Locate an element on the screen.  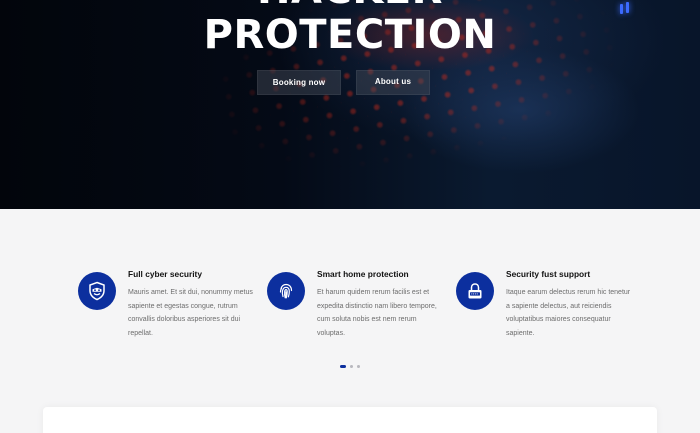
shield-icon is located at coordinates (97, 291).